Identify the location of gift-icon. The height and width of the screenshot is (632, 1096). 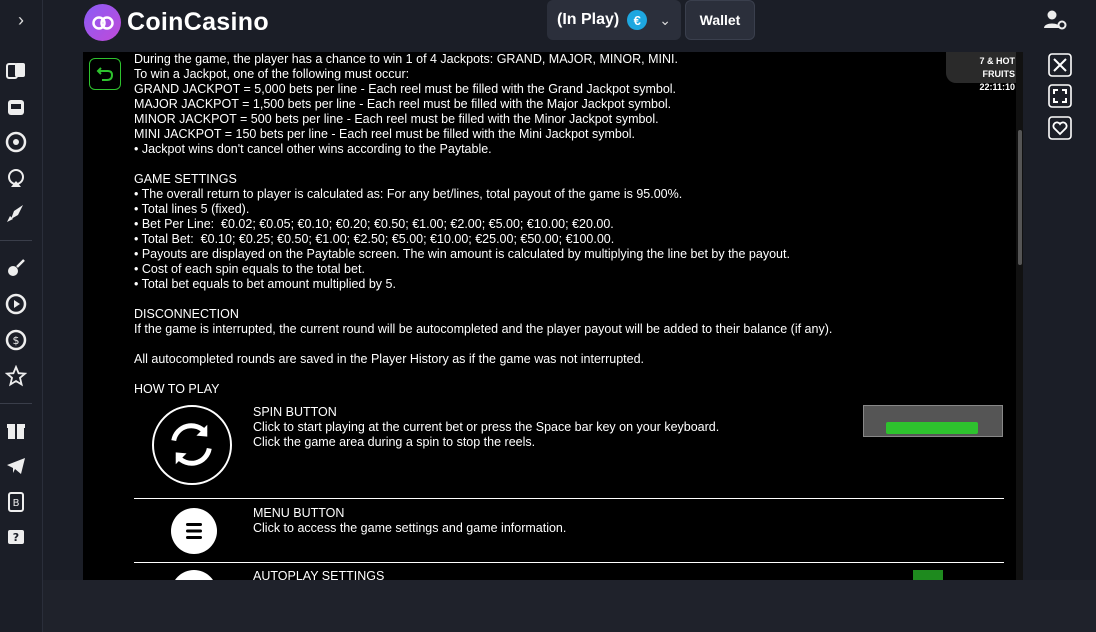
(16, 430).